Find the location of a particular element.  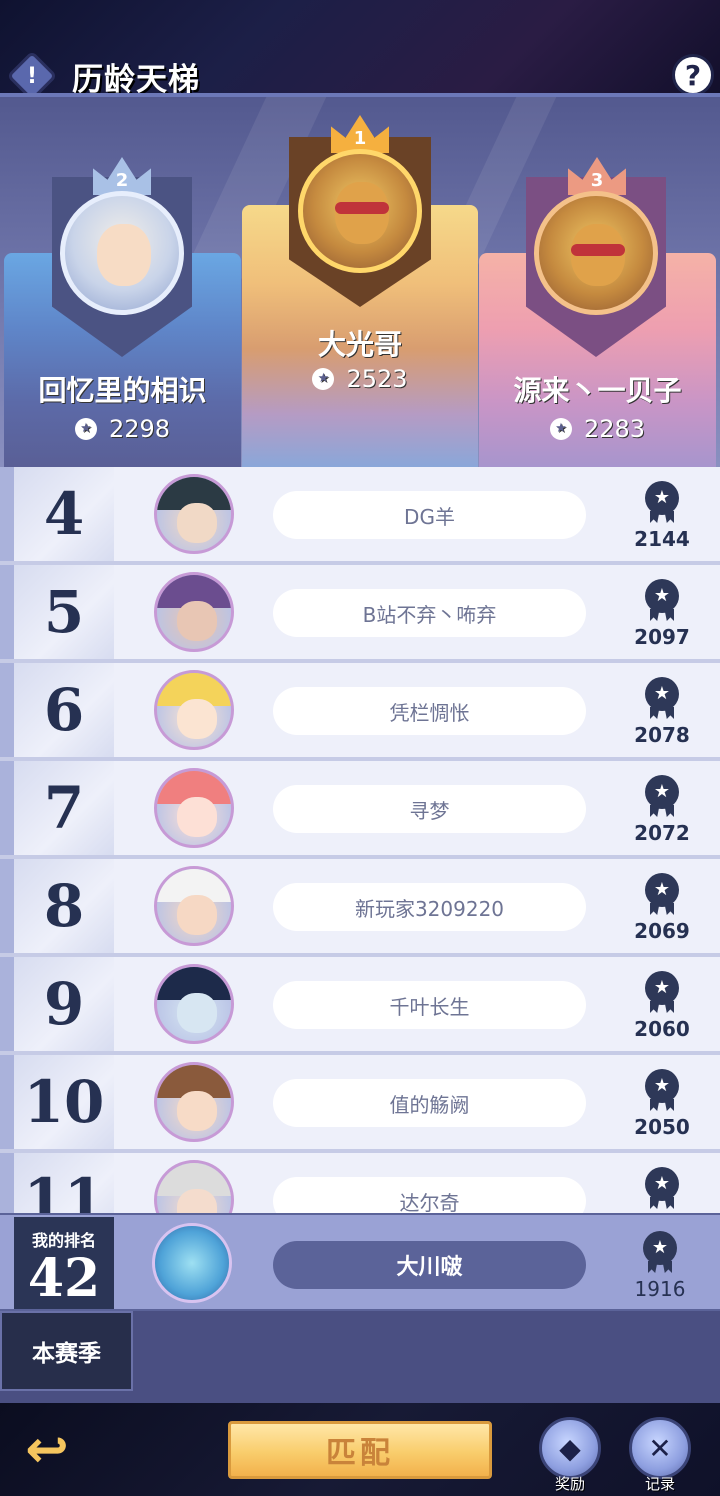

crossed-swords-icon: ✕ is located at coordinates (660, 1448).